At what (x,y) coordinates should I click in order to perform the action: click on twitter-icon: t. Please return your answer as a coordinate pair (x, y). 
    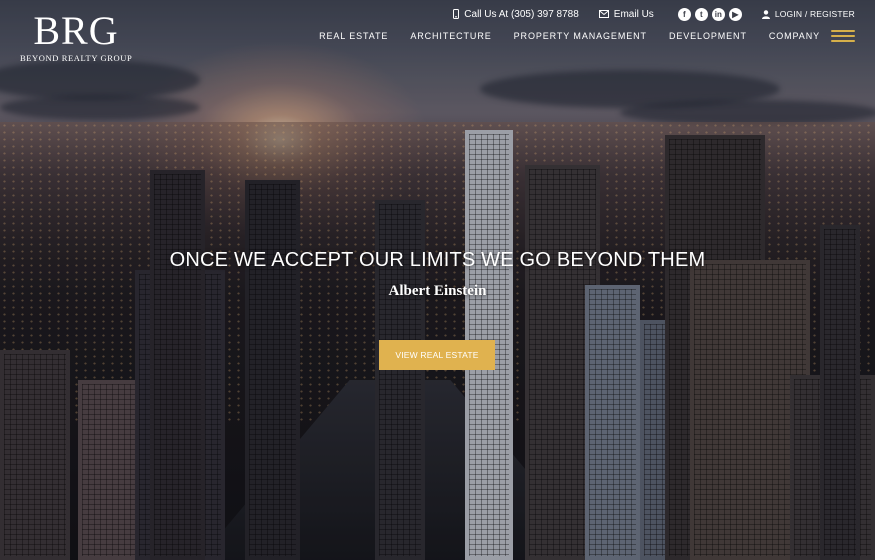
    Looking at the image, I should click on (701, 14).